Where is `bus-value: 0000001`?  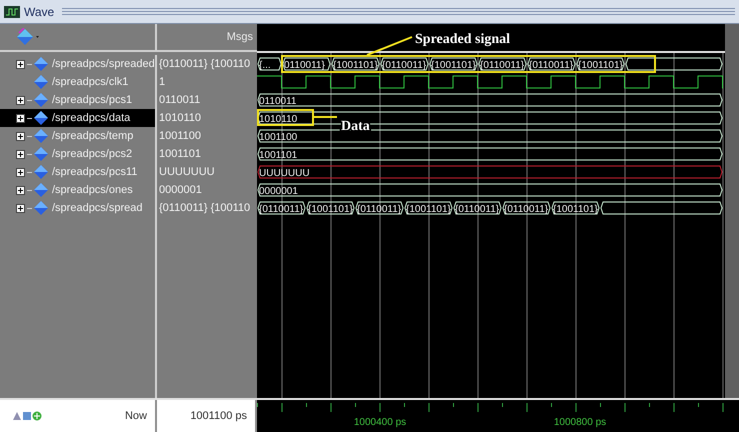
bus-value: 0000001 is located at coordinates (278, 191).